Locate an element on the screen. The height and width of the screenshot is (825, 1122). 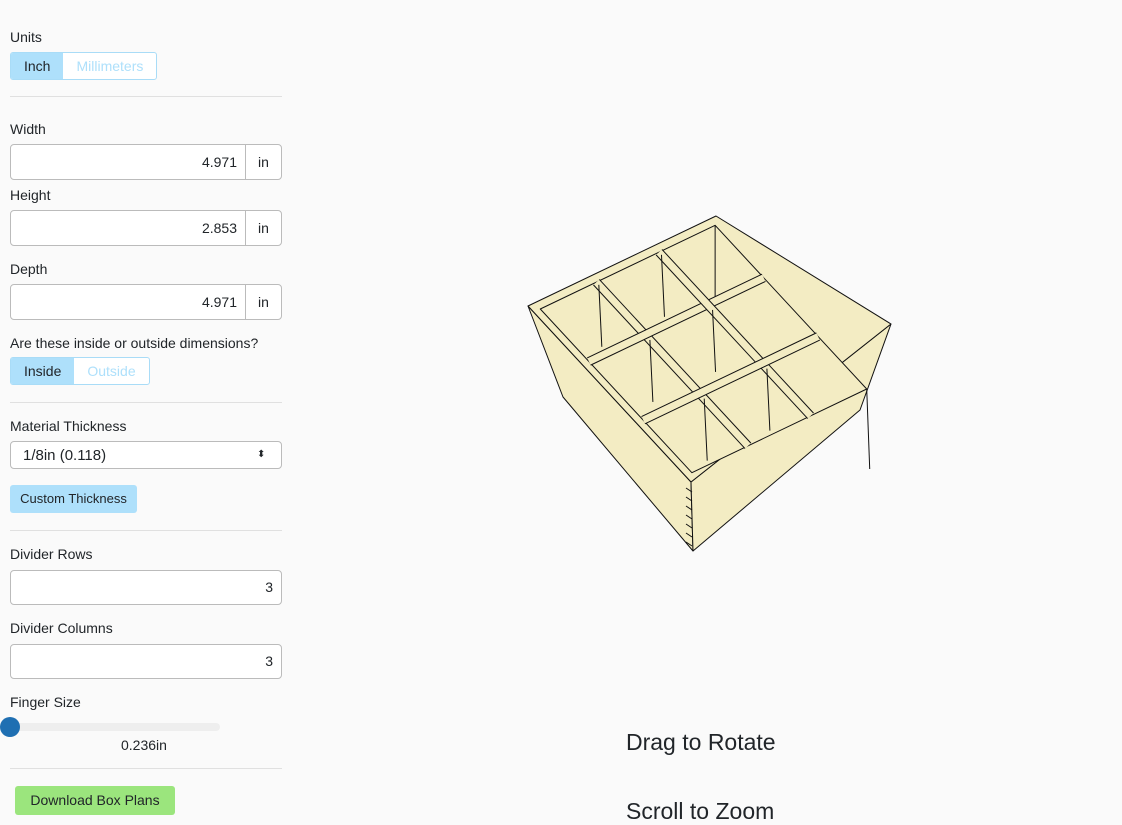
inner-edge is located at coordinates (868, 429).